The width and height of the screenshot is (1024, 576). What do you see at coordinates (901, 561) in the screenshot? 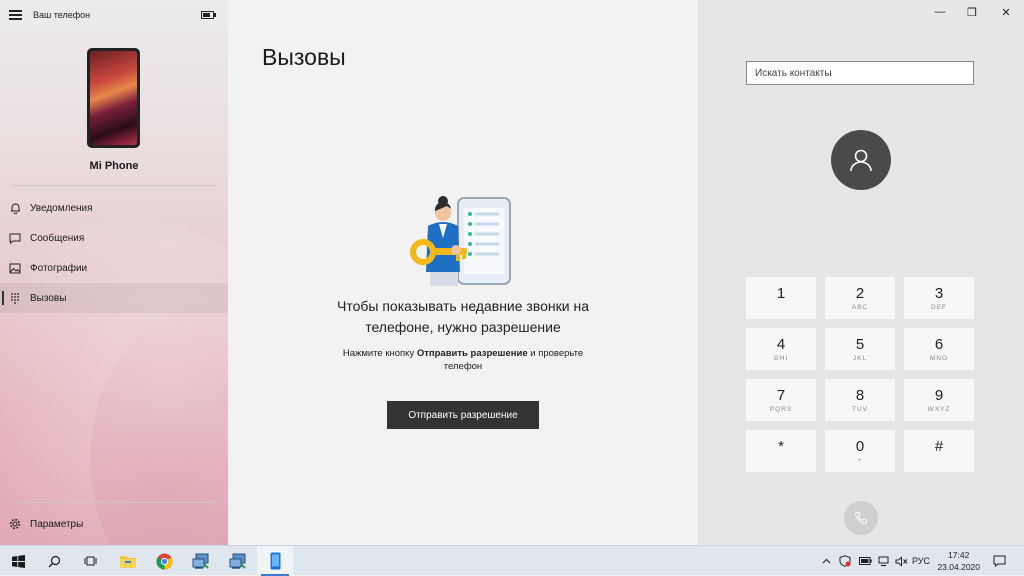
I see `volume-muted-icon` at bounding box center [901, 561].